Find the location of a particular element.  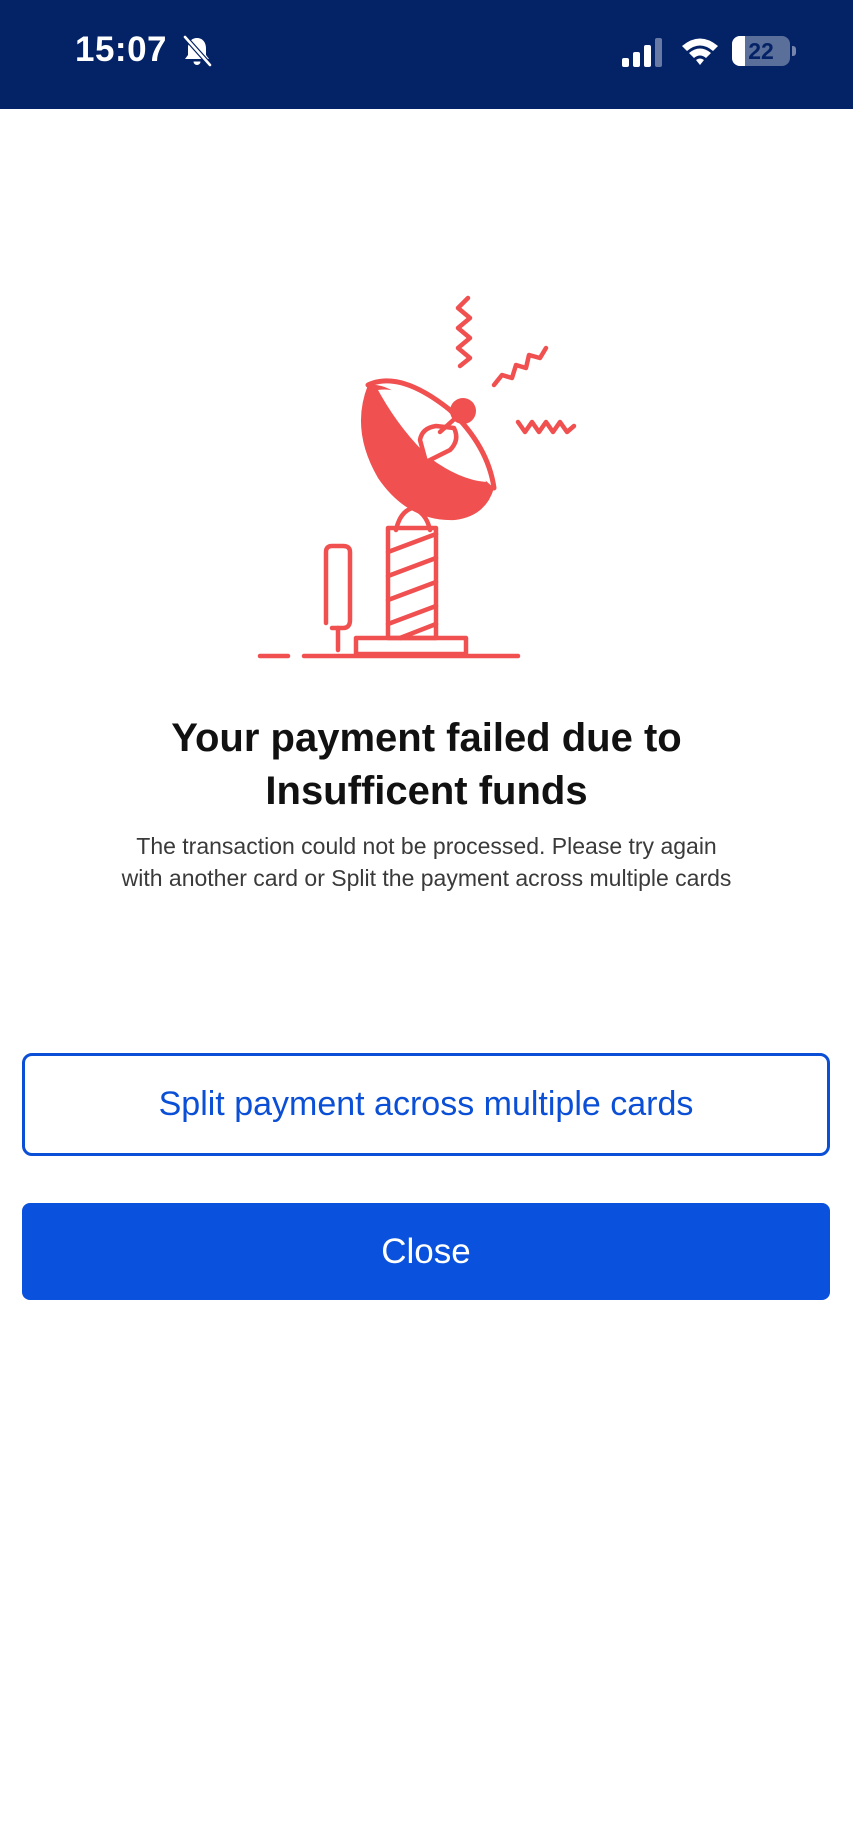

wifi-icon is located at coordinates (700, 51).